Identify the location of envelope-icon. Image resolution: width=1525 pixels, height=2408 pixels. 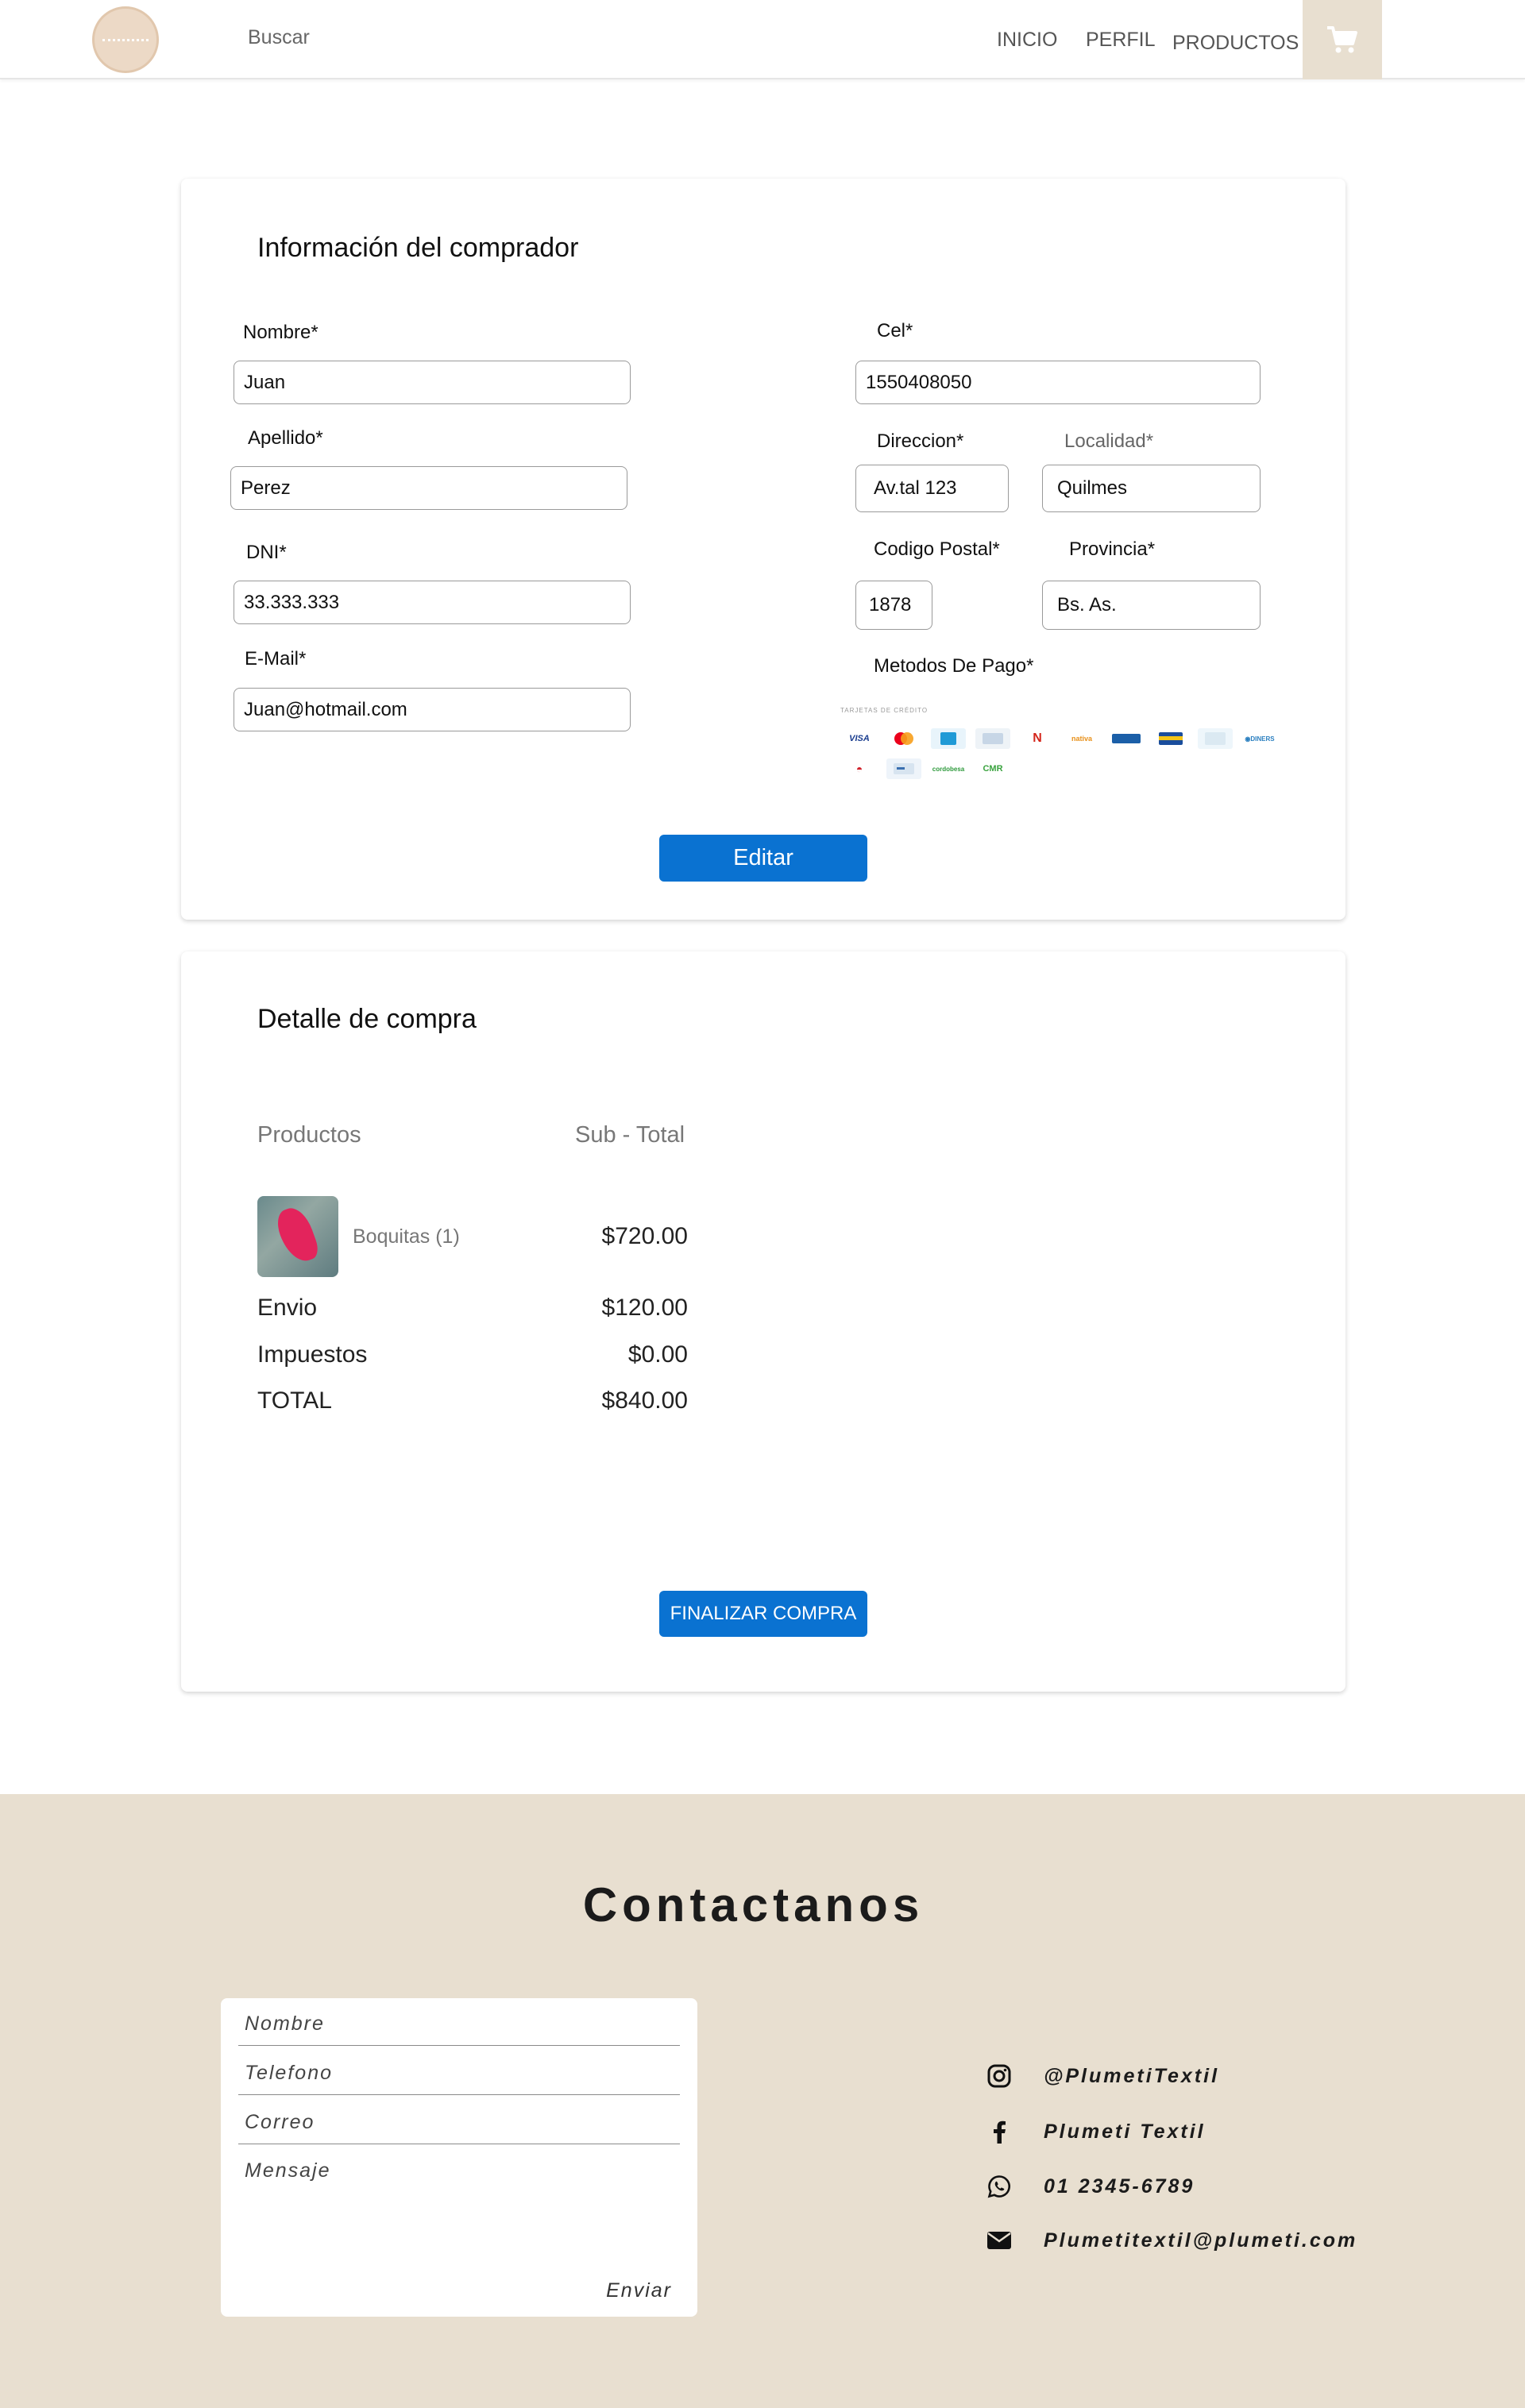
(999, 2240).